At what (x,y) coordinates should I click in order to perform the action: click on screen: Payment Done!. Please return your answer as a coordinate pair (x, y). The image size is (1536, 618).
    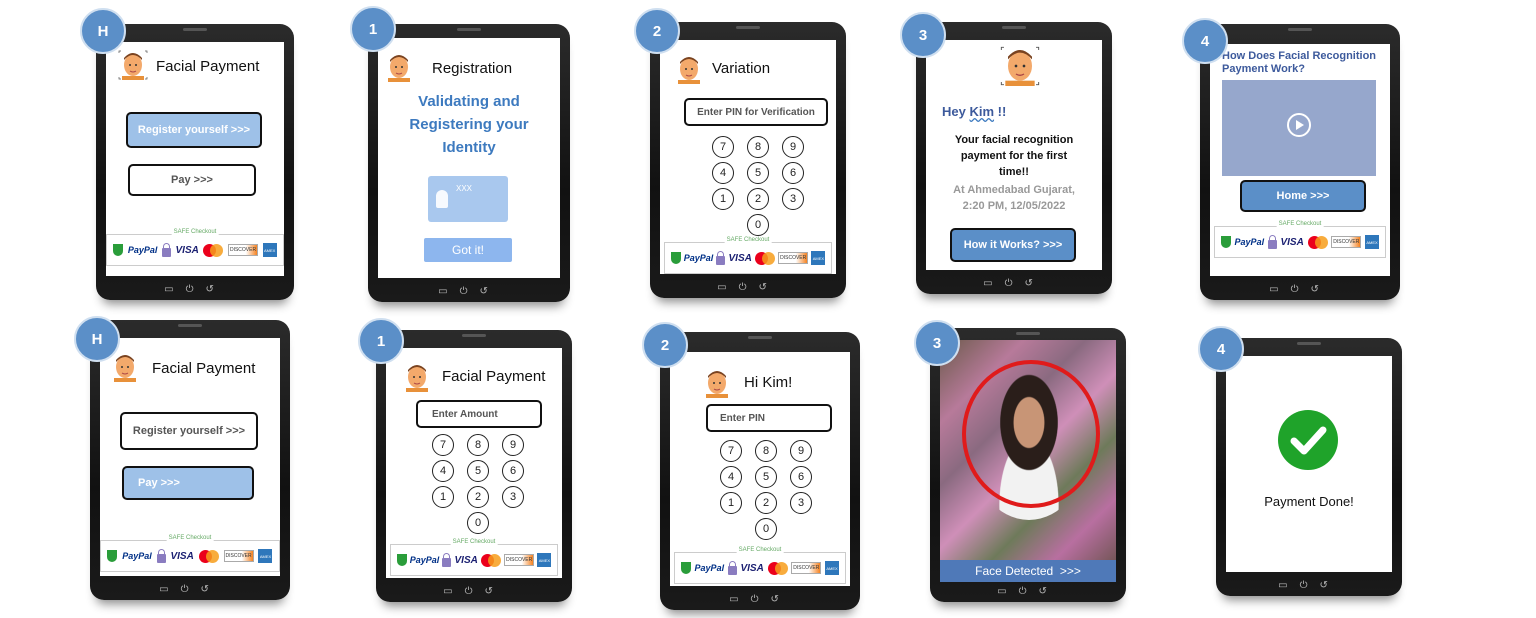
    Looking at the image, I should click on (1309, 464).